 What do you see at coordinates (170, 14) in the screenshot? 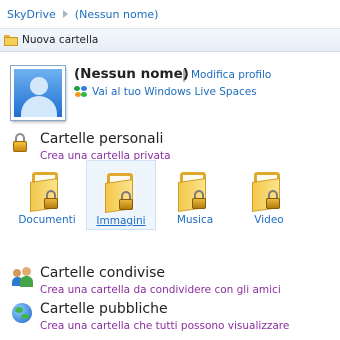
I see `breadcrumb: SkyDrive (Nessun nome)` at bounding box center [170, 14].